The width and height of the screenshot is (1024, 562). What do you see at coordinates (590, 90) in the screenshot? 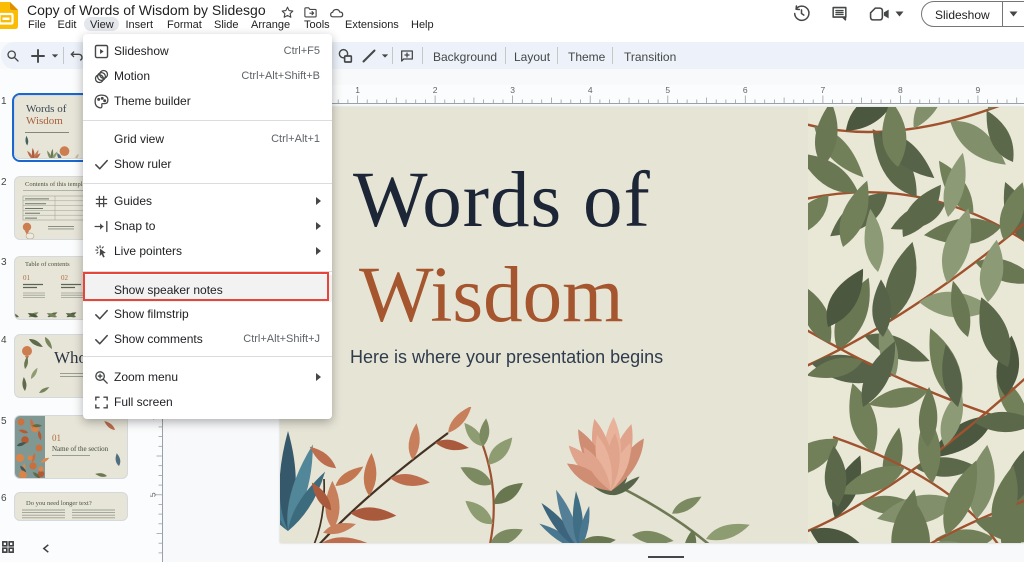
I see `svg-text: 4` at bounding box center [590, 90].